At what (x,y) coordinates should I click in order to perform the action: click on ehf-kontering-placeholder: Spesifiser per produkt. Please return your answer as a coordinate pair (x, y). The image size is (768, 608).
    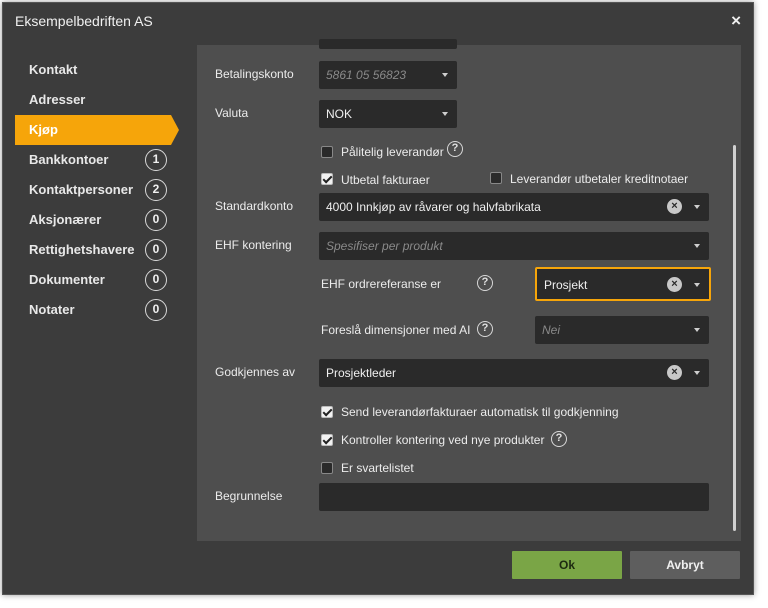
    Looking at the image, I should click on (384, 246).